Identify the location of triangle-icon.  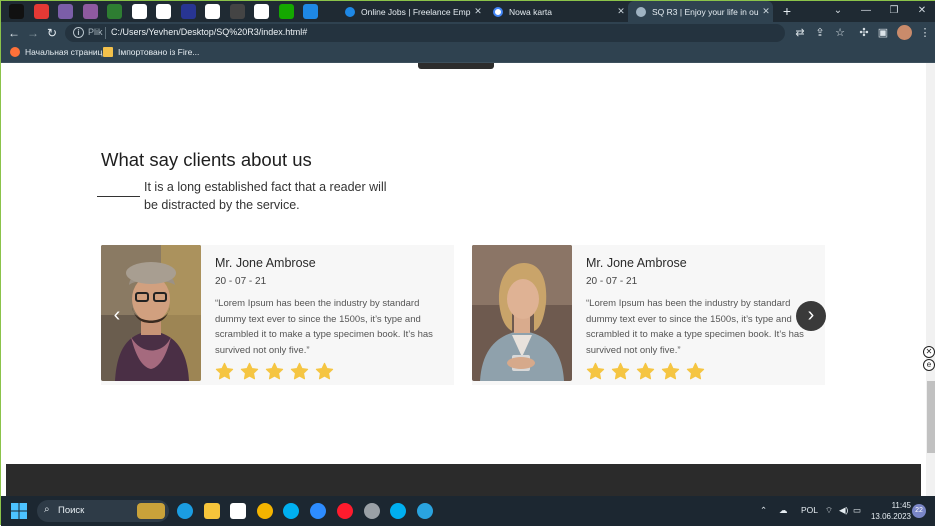
(188, 11).